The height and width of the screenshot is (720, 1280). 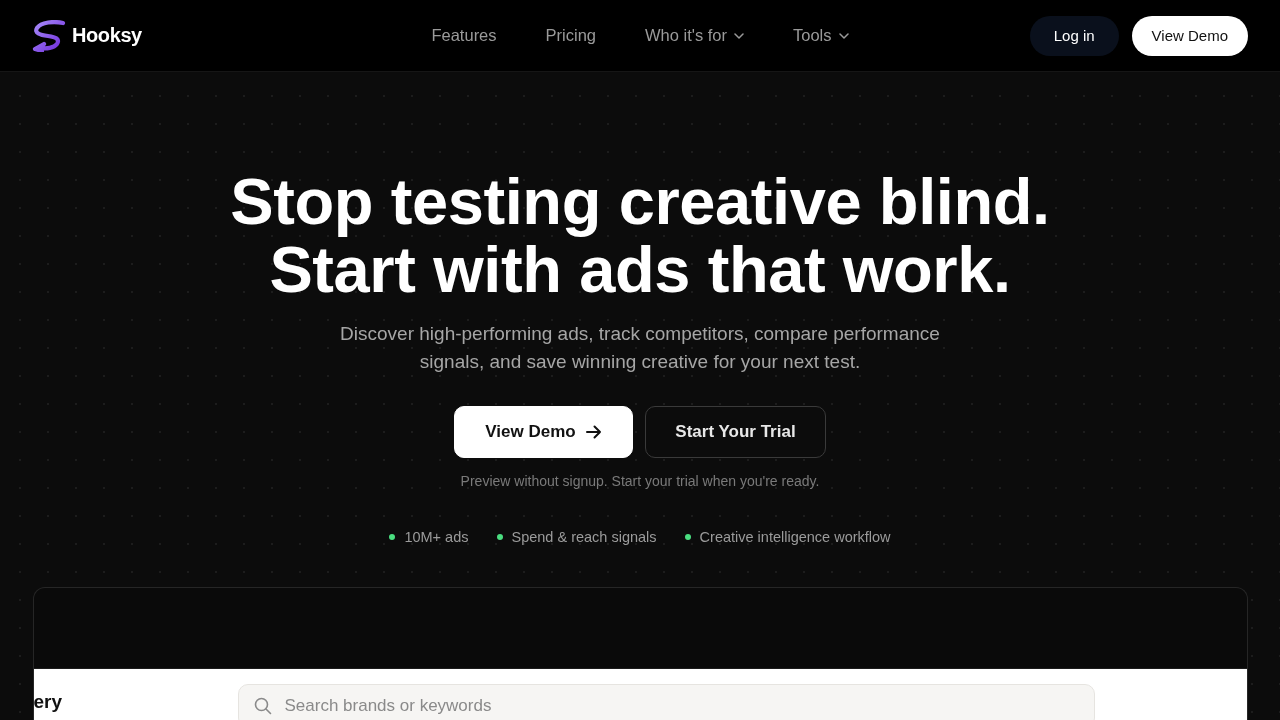 I want to click on panel-title: ery, so click(x=48, y=701).